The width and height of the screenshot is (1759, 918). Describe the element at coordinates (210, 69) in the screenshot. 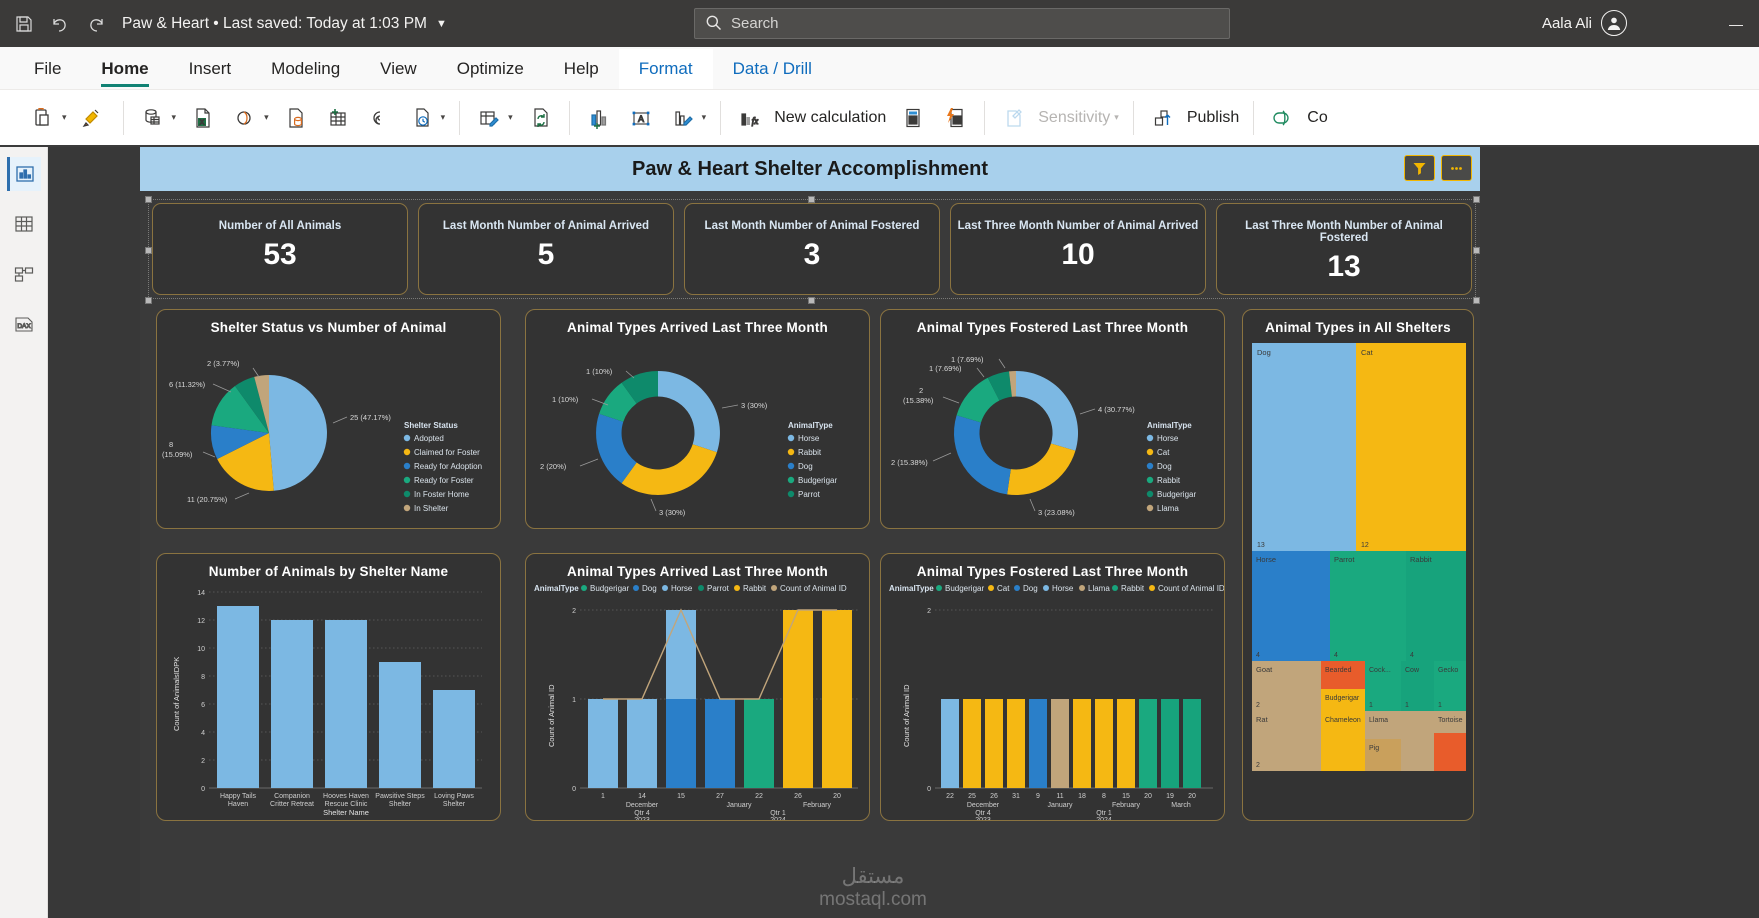

I see `tab-insert: Insert` at that location.